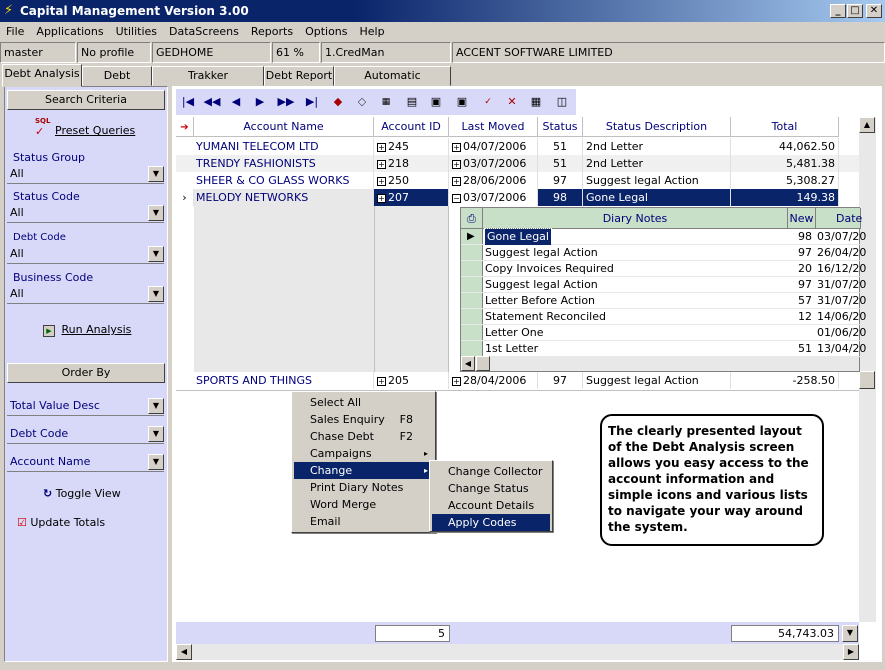 This screenshot has width=885, height=670. What do you see at coordinates (82, 493) in the screenshot?
I see `toggle-view-button: ↻ Toggle View` at bounding box center [82, 493].